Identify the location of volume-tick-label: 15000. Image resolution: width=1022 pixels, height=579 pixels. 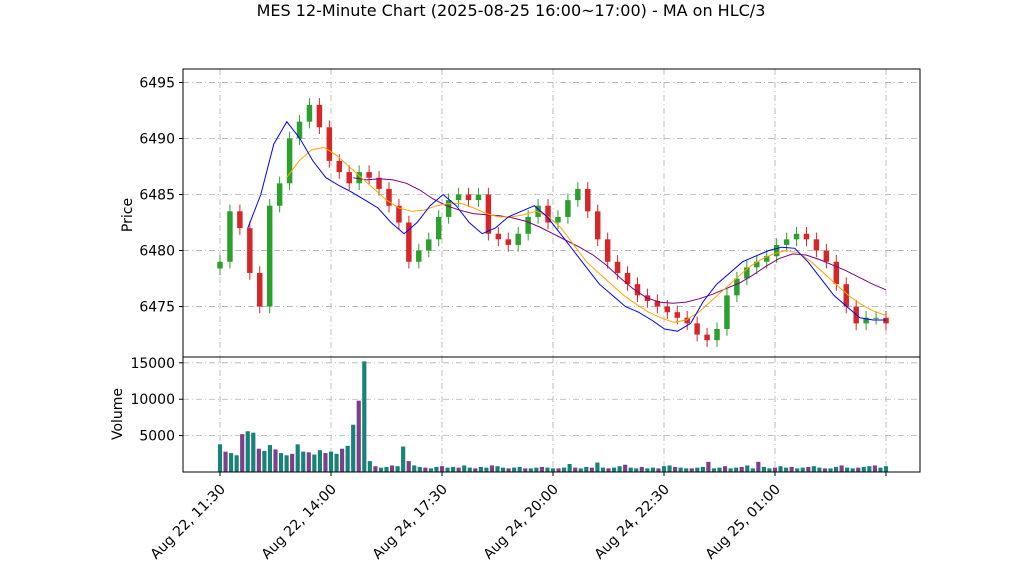
(152, 364).